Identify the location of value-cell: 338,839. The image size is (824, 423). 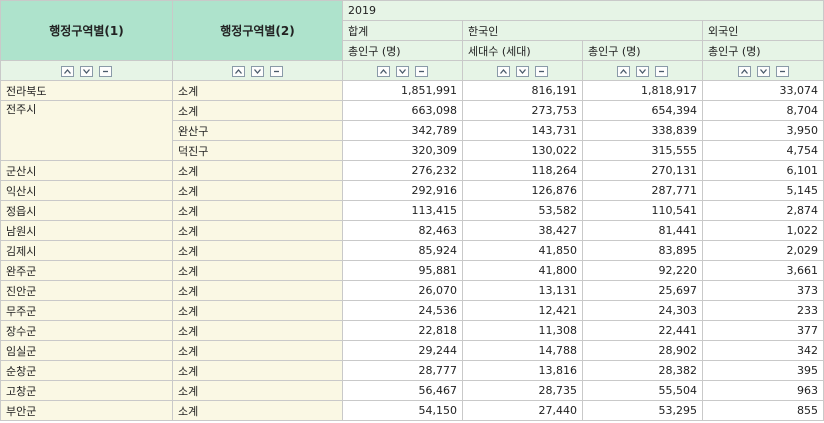
(642, 130).